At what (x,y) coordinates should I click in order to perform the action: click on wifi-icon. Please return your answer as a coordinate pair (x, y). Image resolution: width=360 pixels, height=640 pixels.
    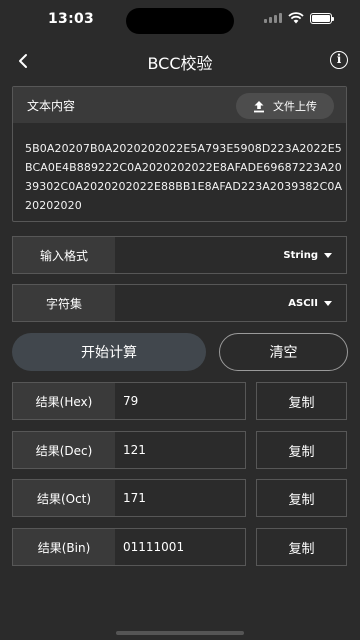
    Looking at the image, I should click on (296, 18).